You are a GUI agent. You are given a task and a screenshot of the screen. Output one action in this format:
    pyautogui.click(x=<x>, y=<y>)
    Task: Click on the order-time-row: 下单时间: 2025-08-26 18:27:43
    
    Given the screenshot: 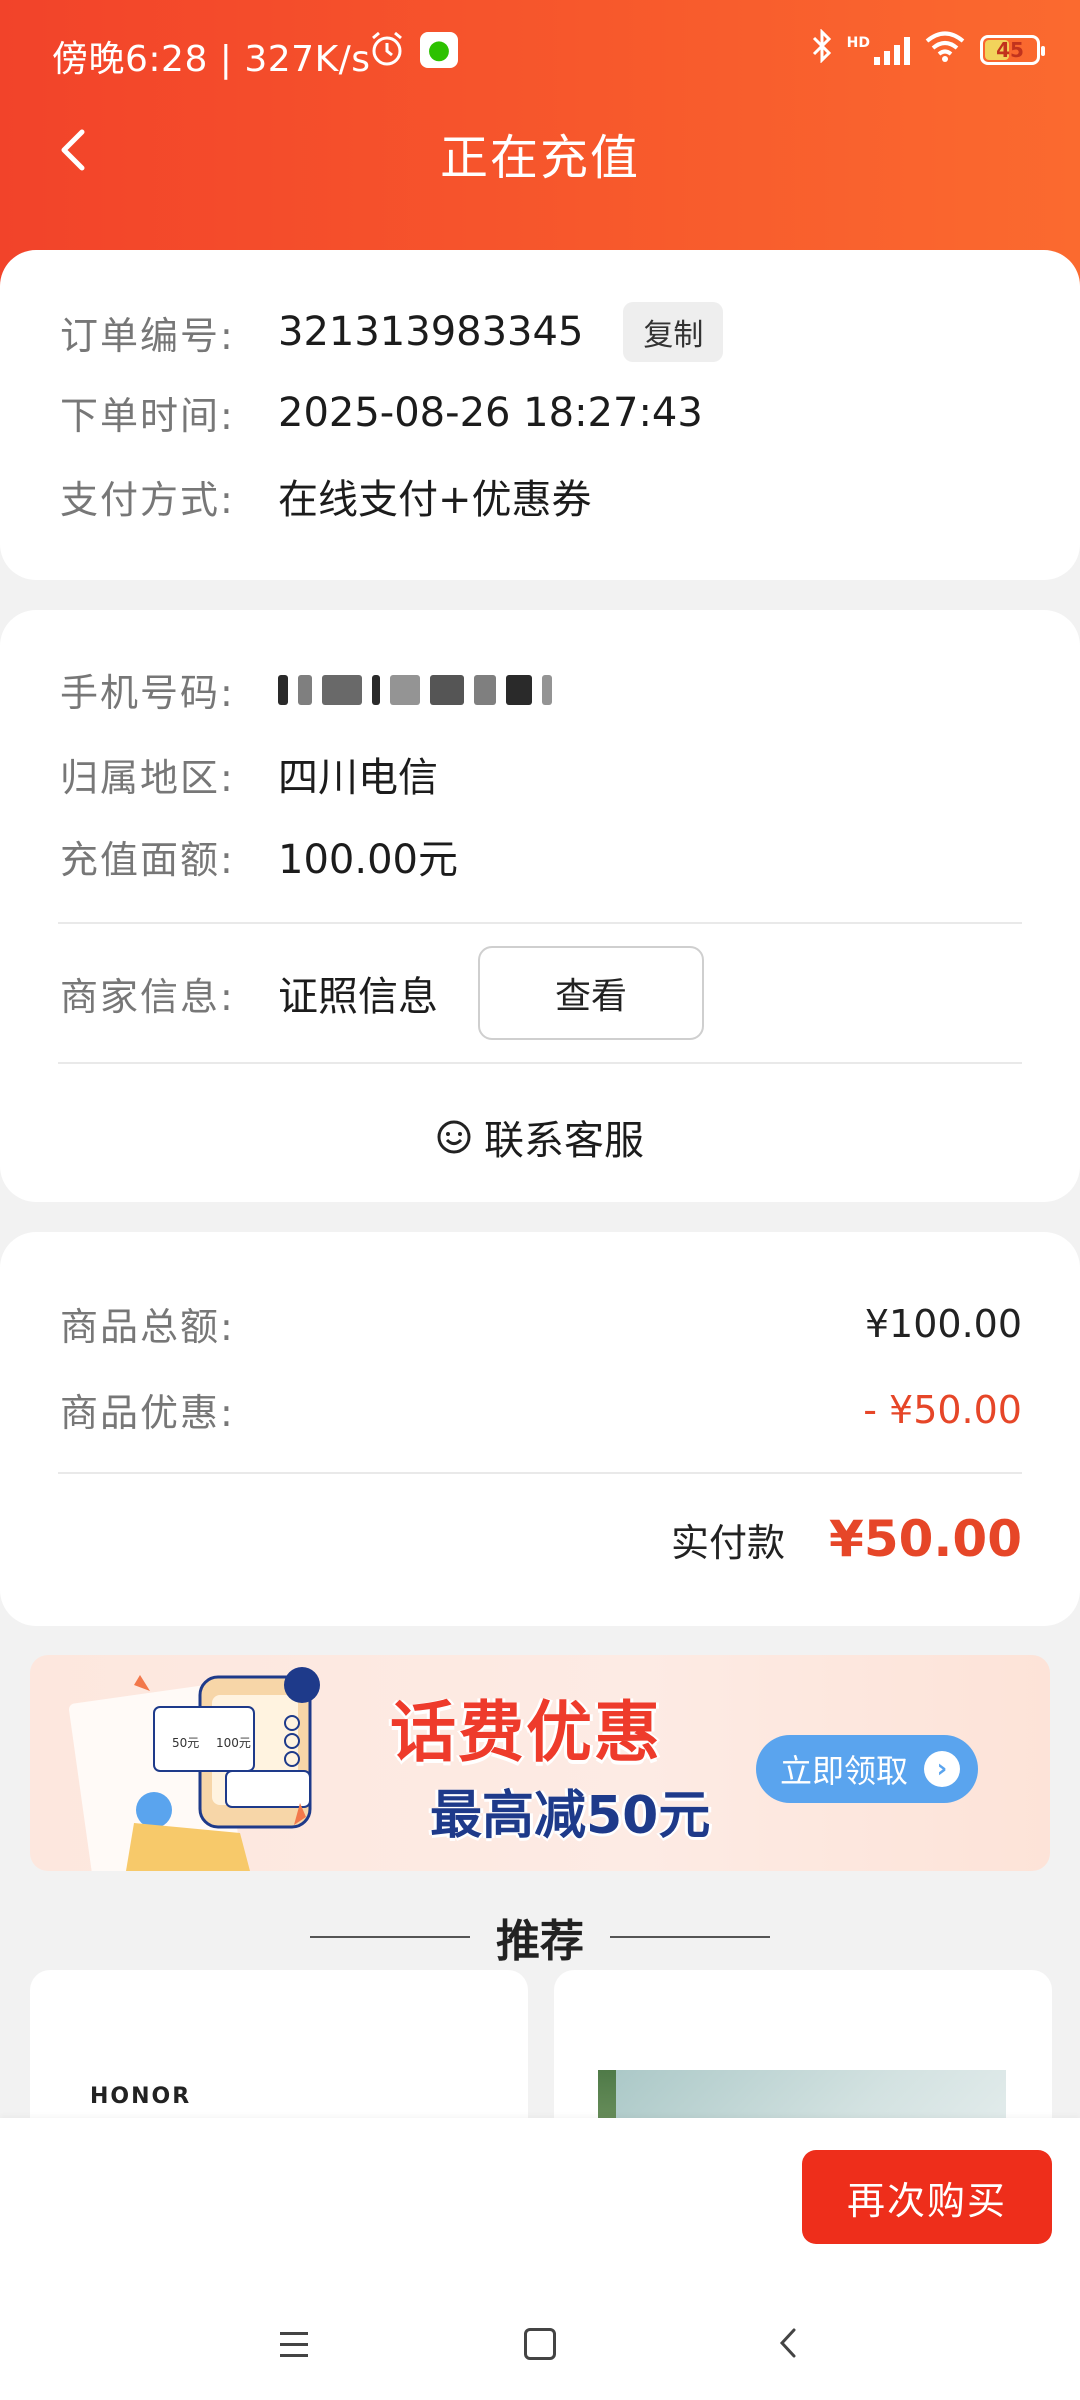 What is the action you would take?
    pyautogui.click(x=381, y=412)
    